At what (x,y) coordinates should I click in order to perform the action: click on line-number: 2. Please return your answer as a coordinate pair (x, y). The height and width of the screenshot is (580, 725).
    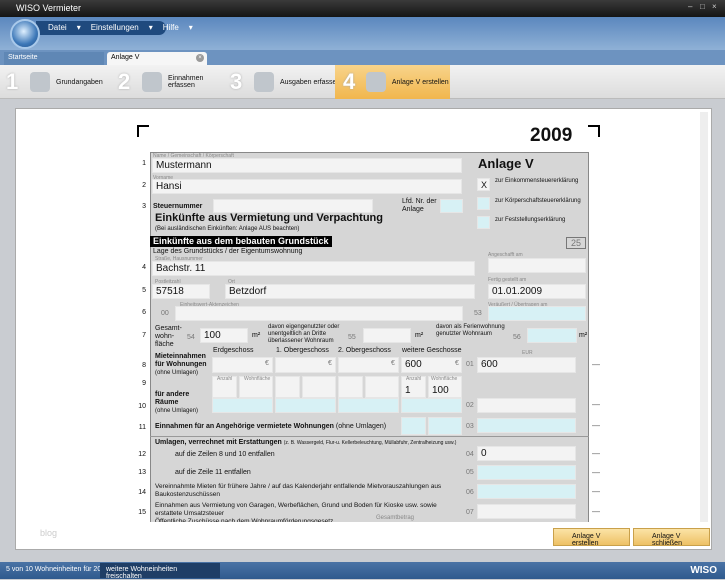
    Looking at the image, I should click on (144, 185).